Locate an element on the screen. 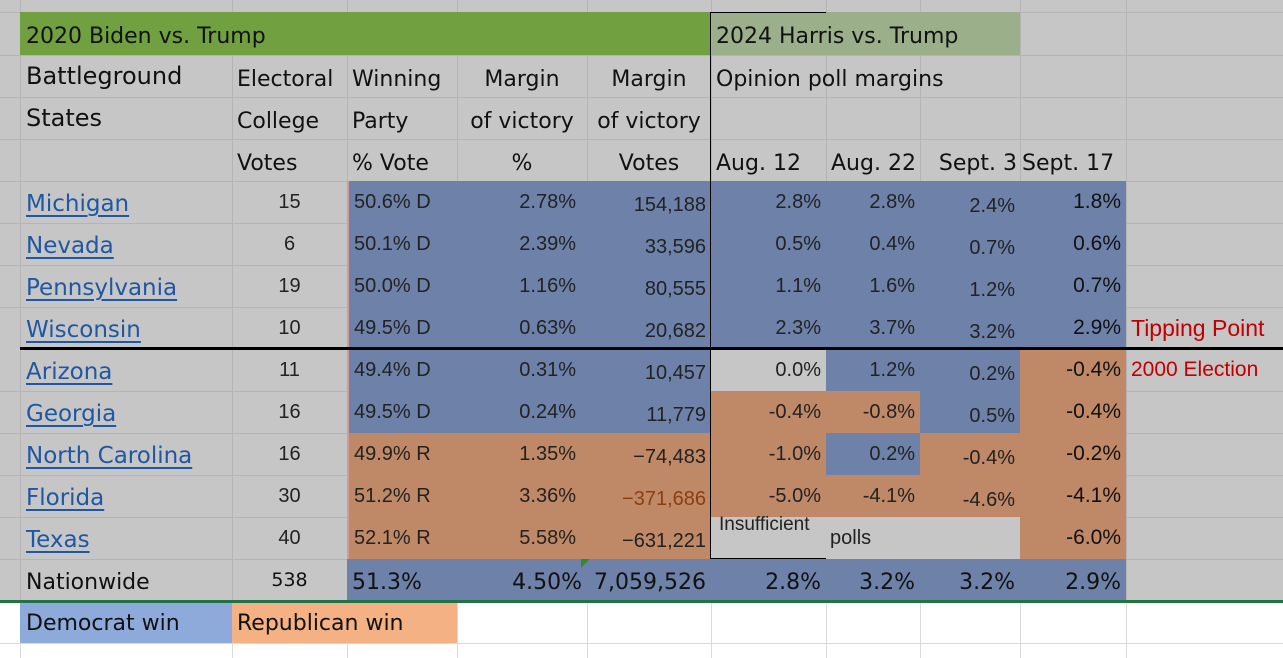  state-link: Georgia is located at coordinates (126, 412).